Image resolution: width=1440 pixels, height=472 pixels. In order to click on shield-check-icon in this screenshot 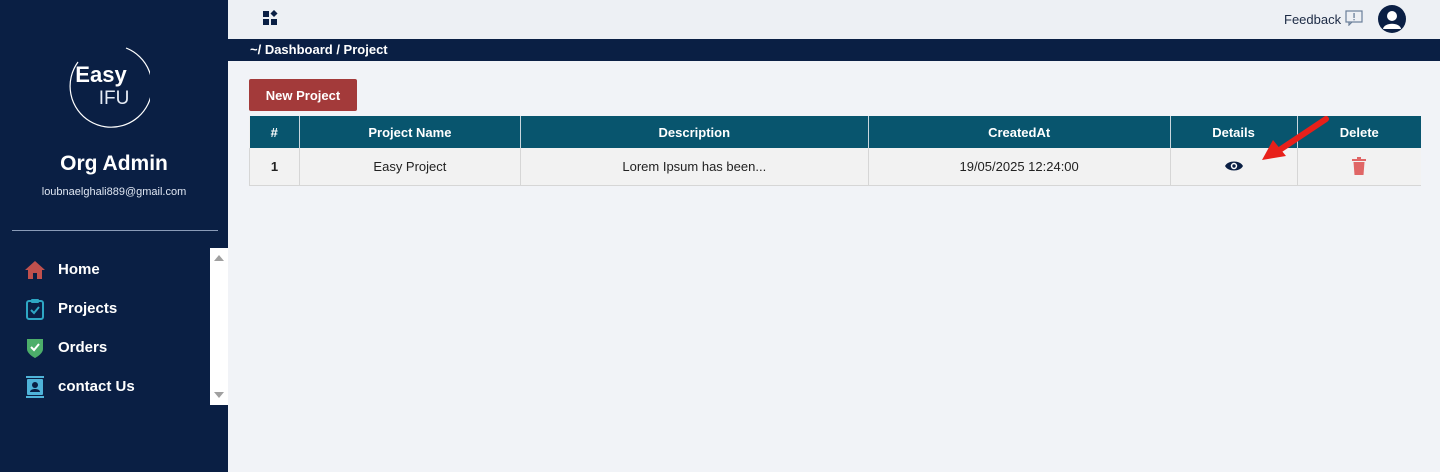, I will do `click(35, 348)`.